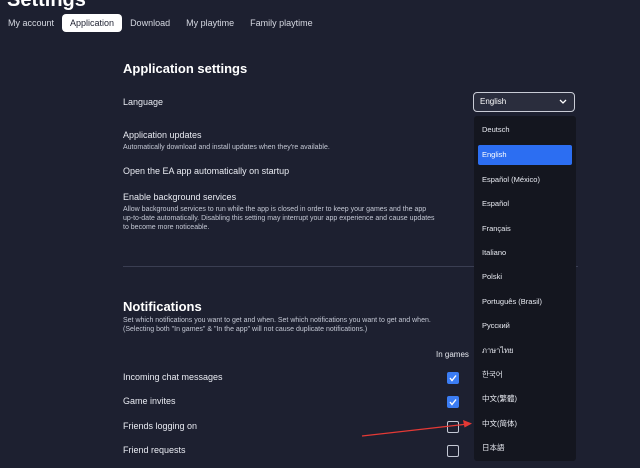 This screenshot has width=640, height=468. I want to click on language-option-francais: Français, so click(525, 229).